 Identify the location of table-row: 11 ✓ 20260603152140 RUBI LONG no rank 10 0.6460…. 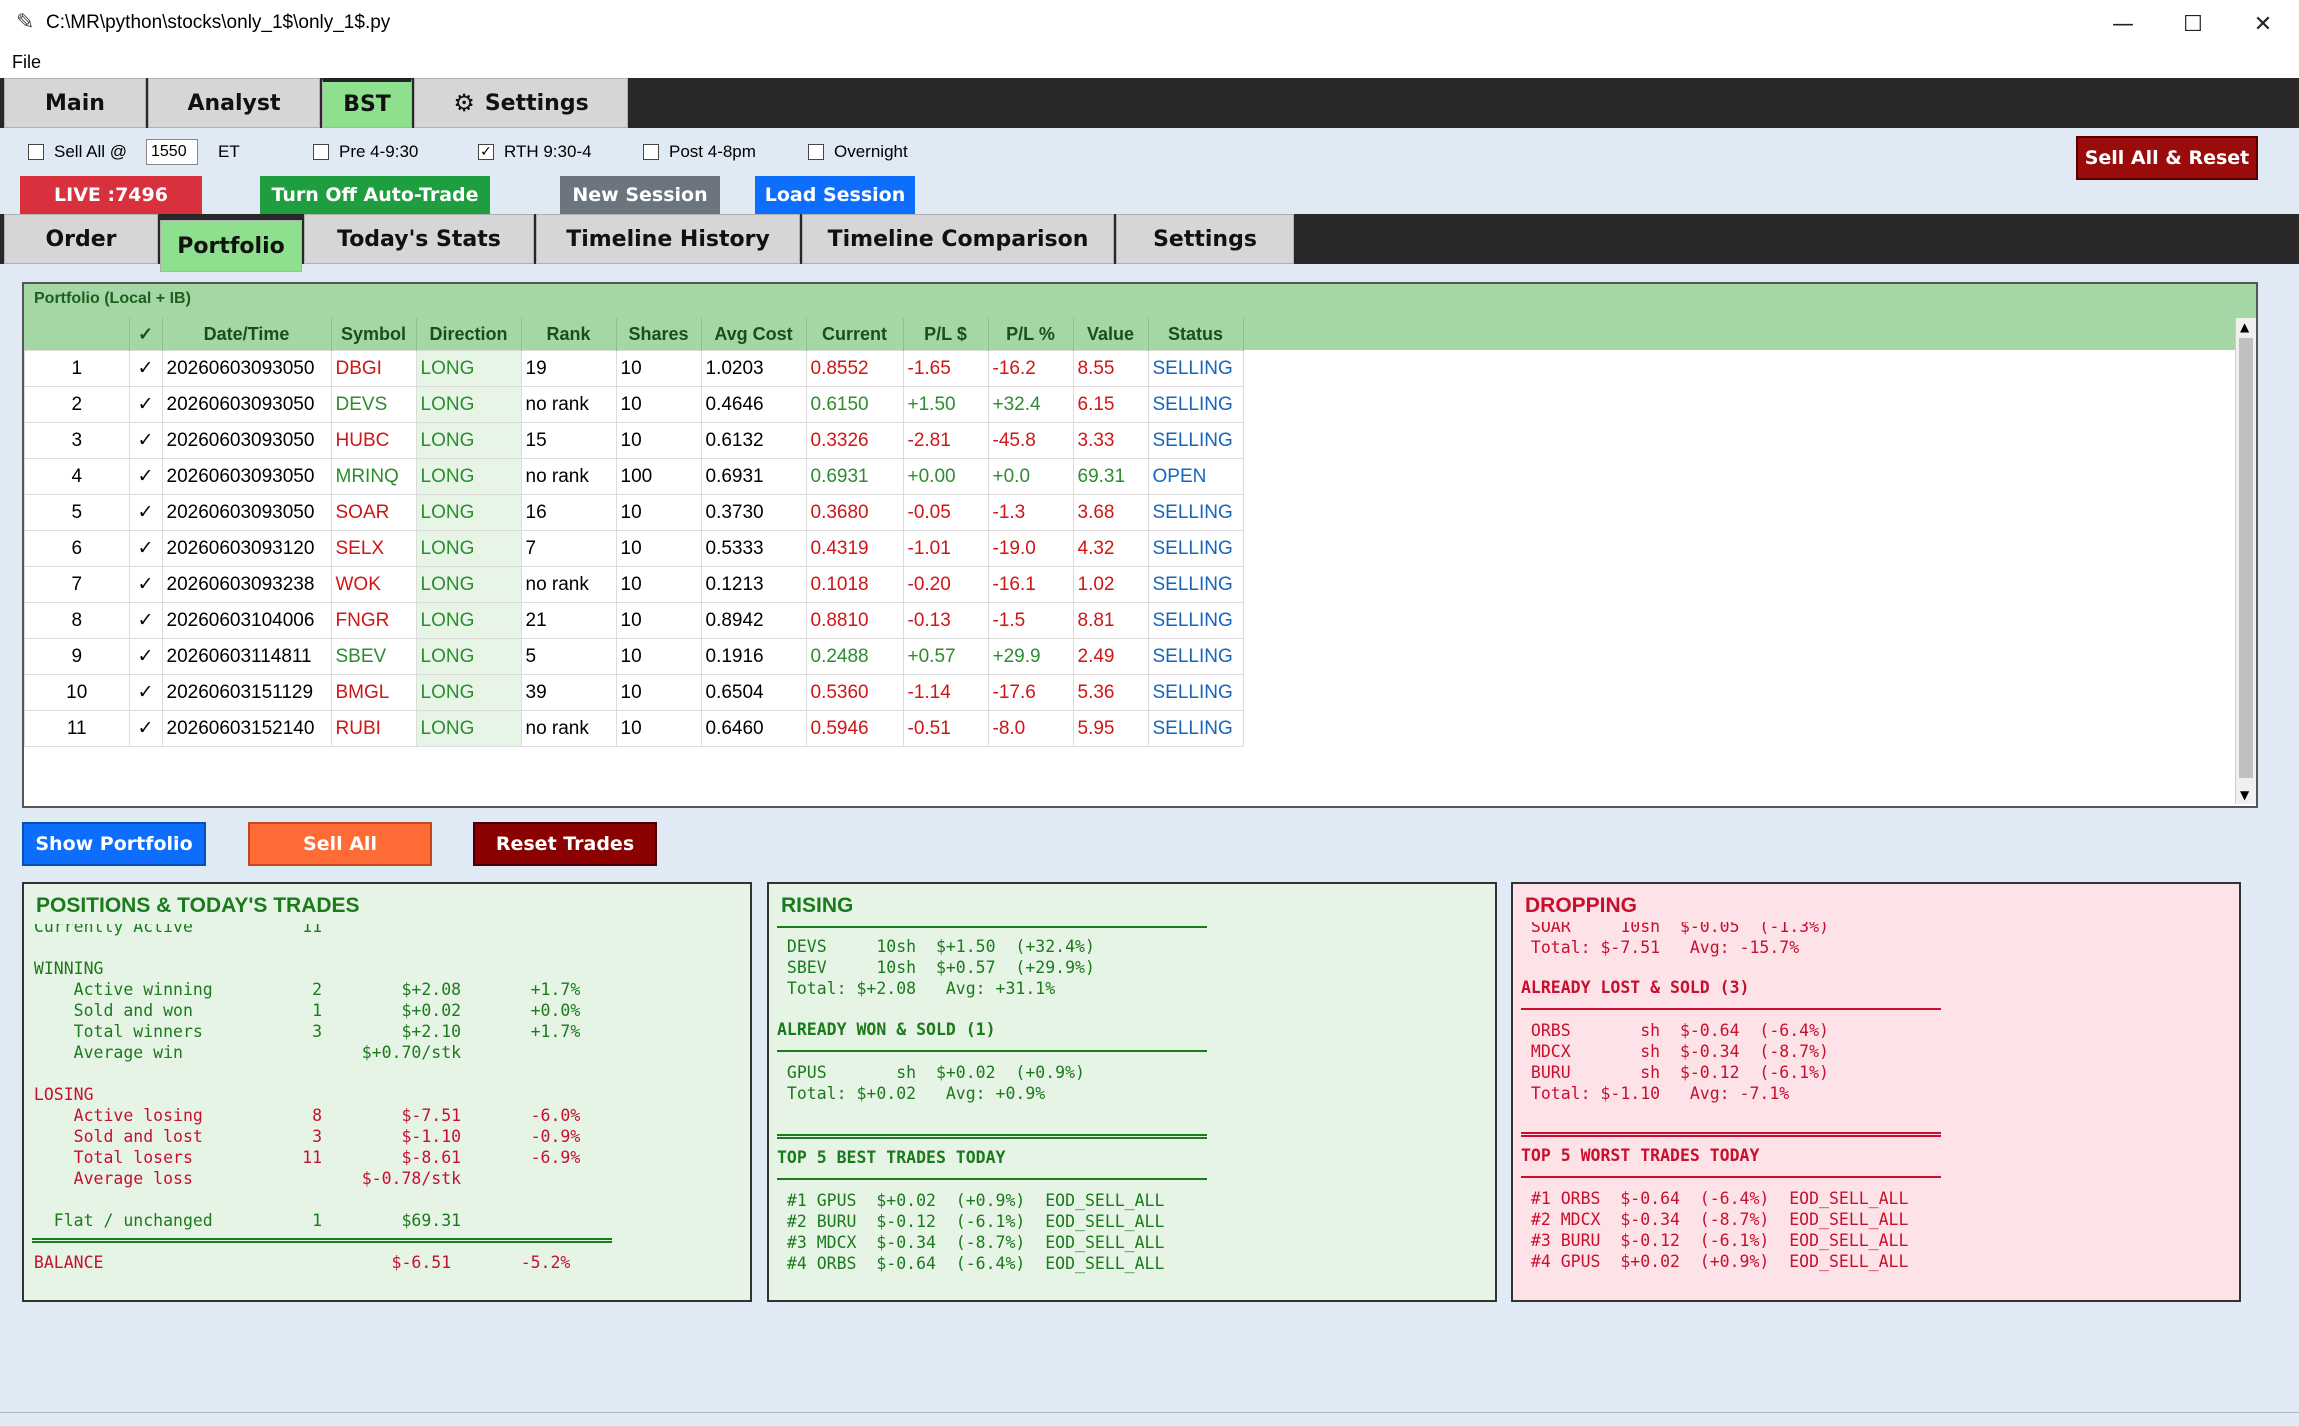
(634, 728).